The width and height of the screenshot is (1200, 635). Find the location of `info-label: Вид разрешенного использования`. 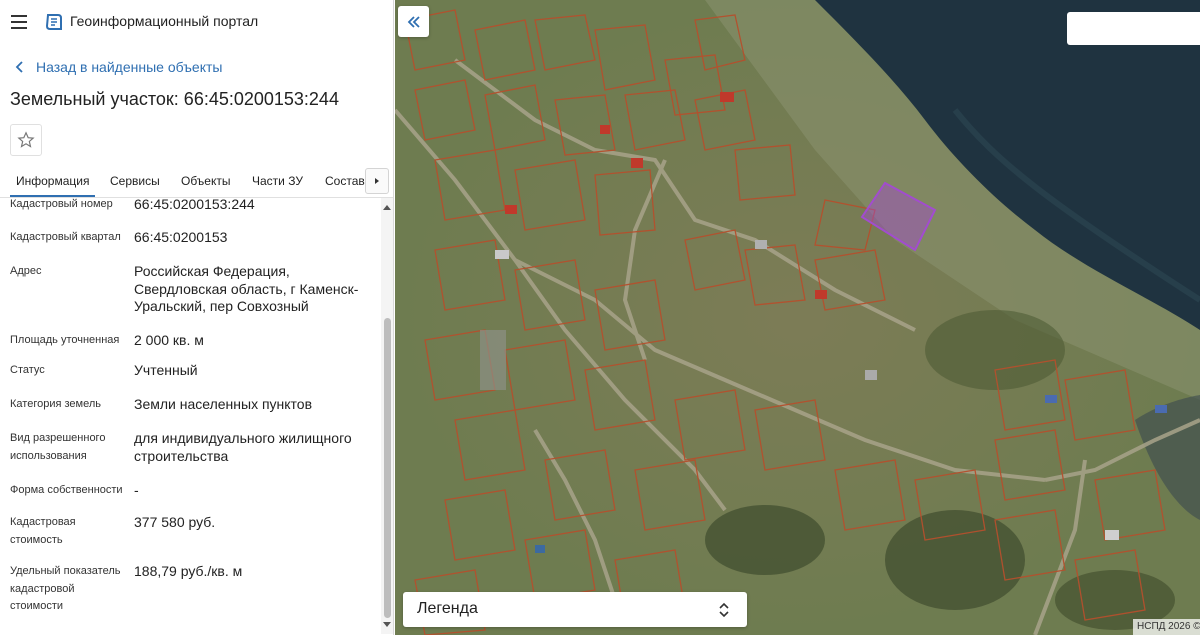

info-label: Вид разрешенного использования is located at coordinates (58, 447).